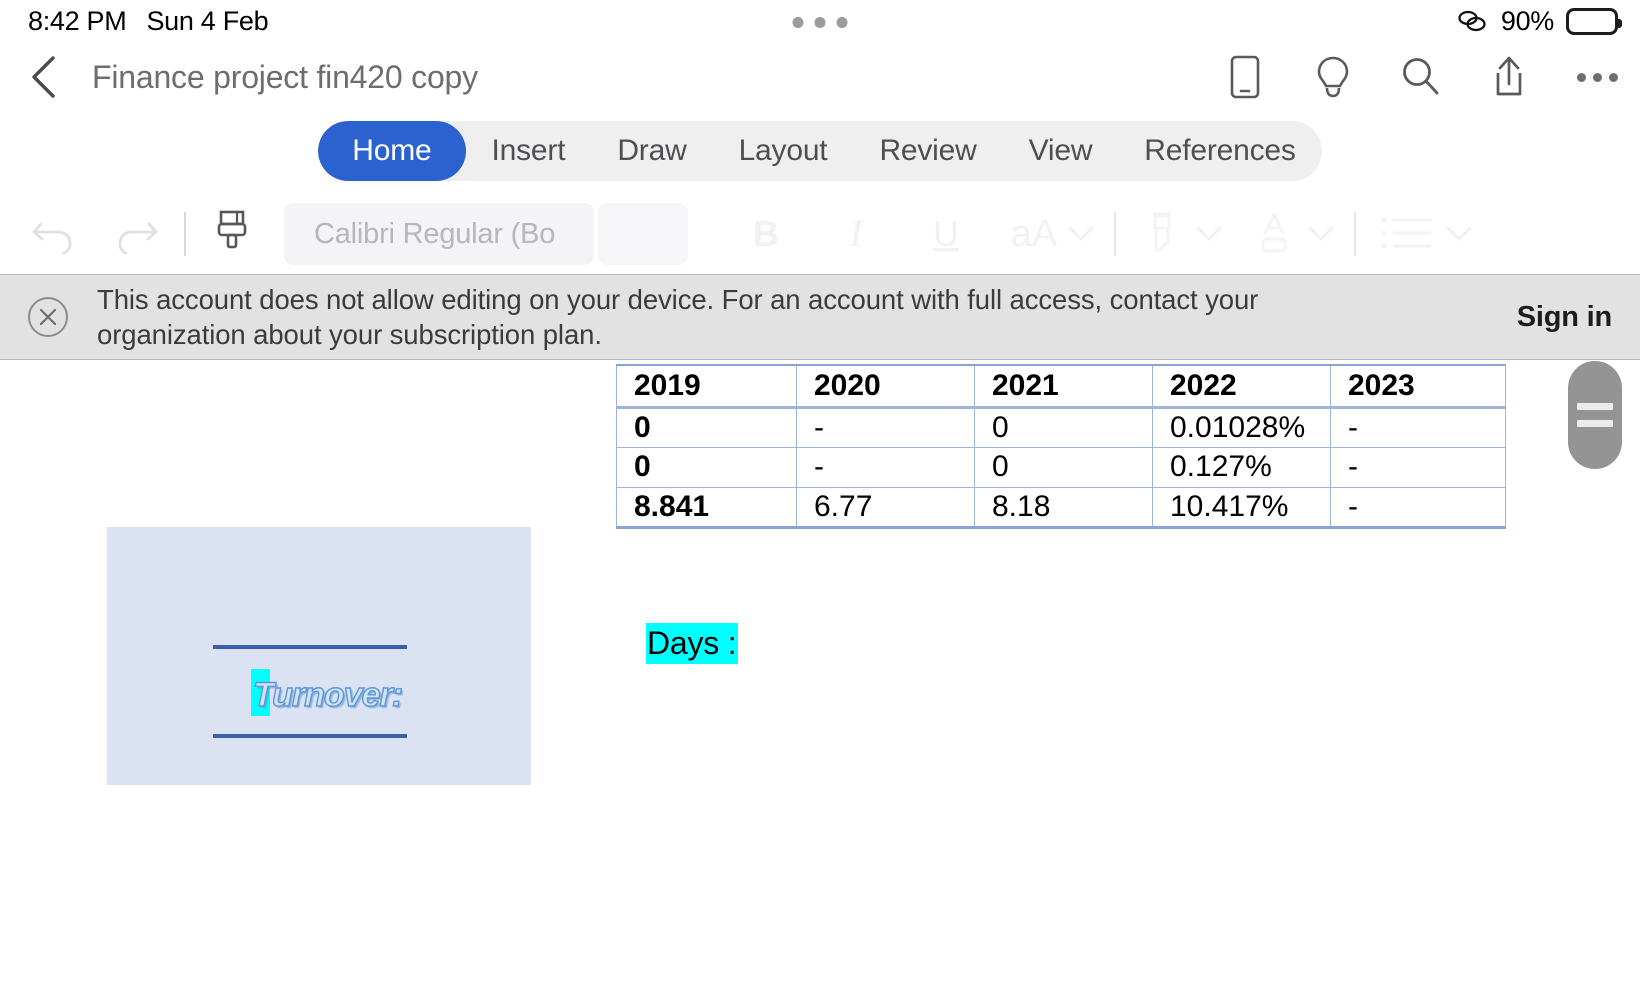 This screenshot has height=994, width=1640. What do you see at coordinates (44, 77) in the screenshot?
I see `back-chevron-icon` at bounding box center [44, 77].